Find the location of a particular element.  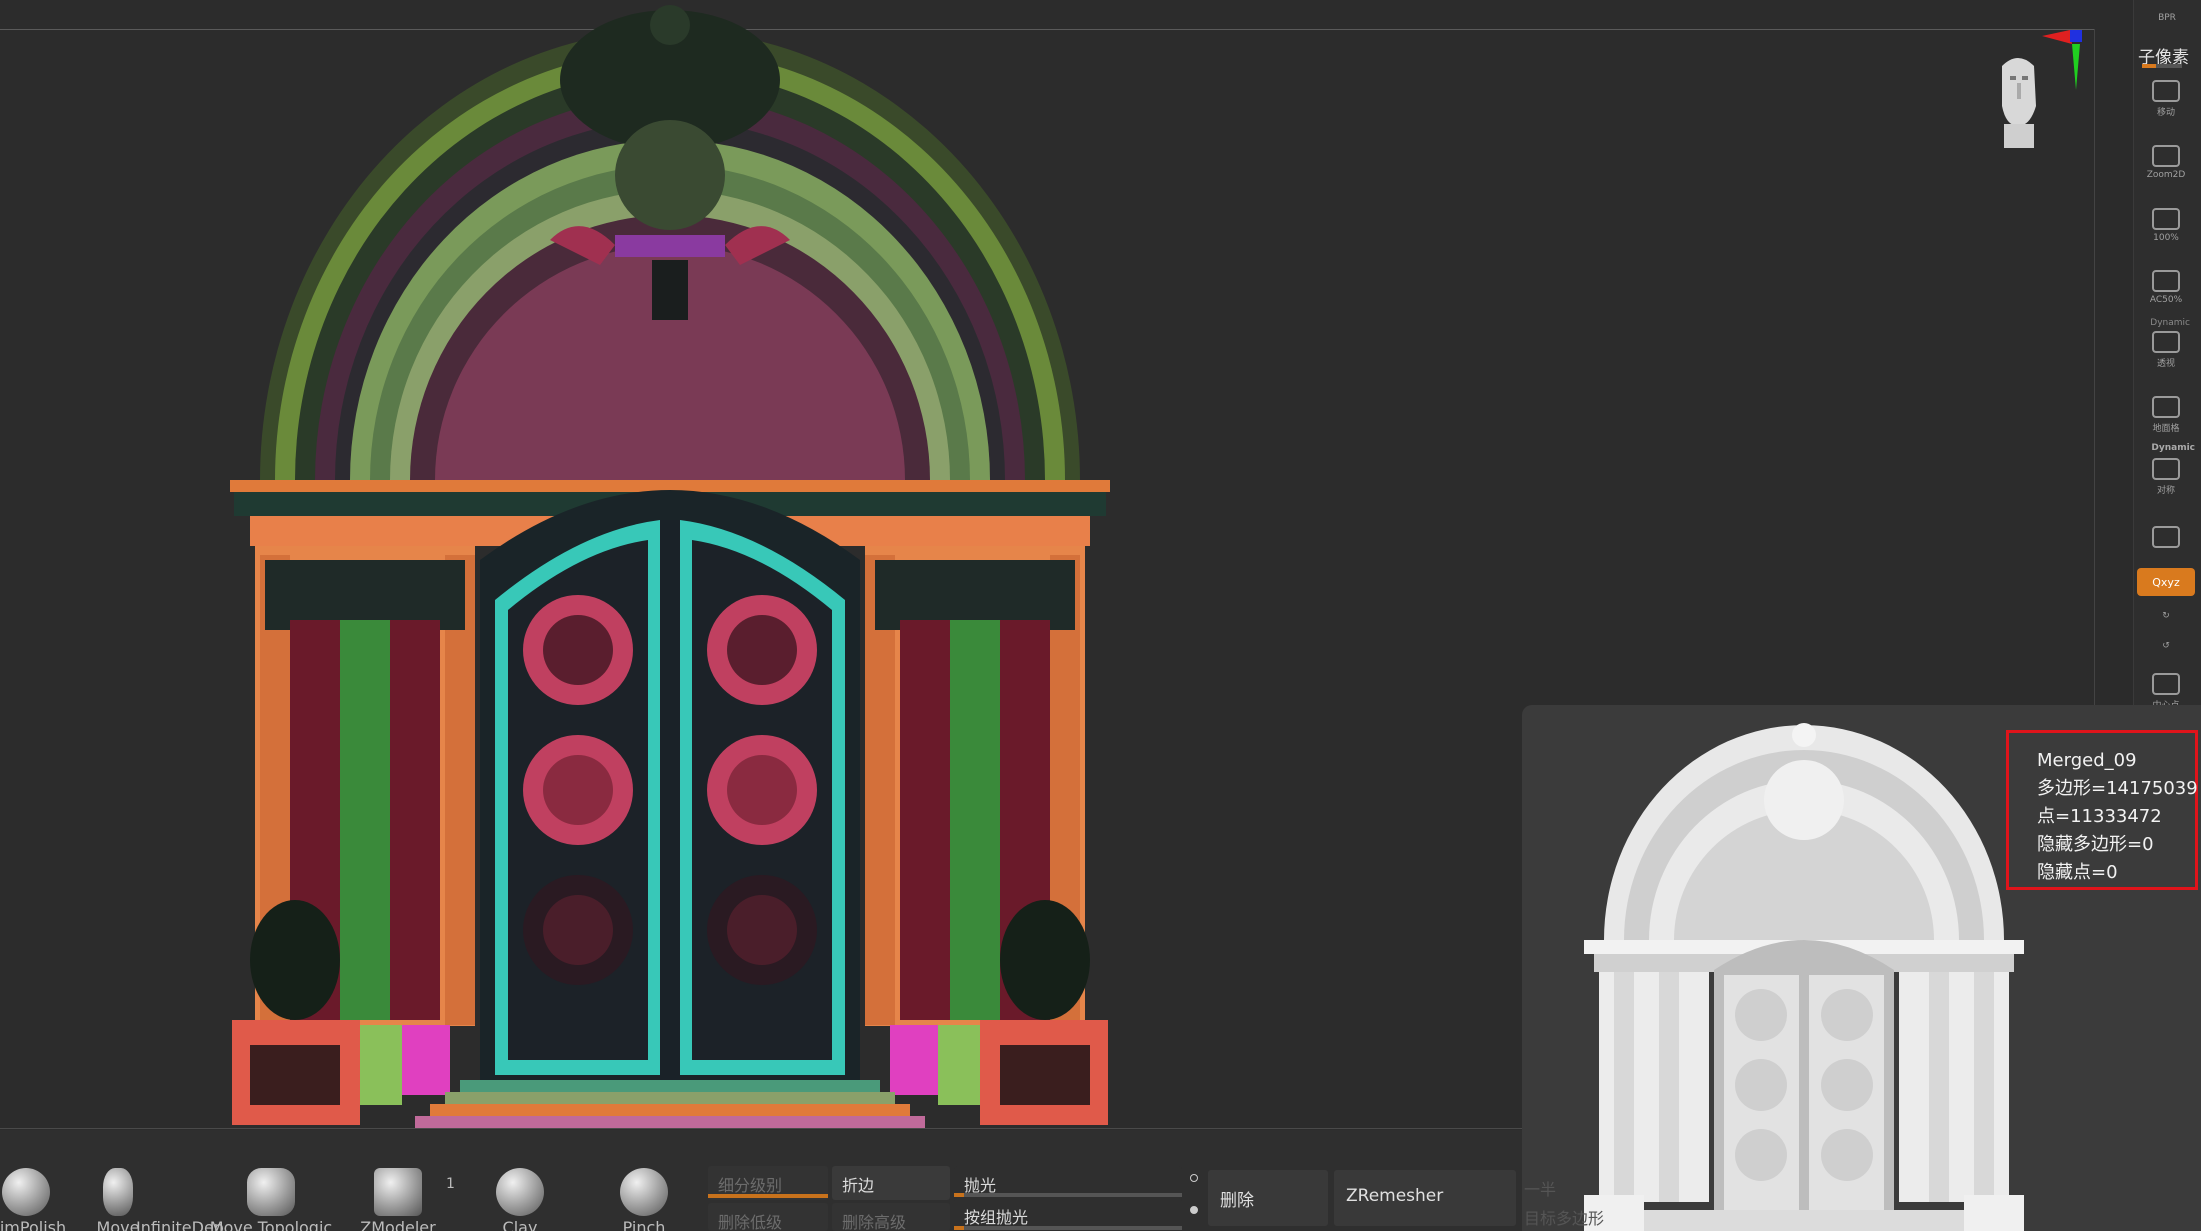

brush-label: Pinch is located at coordinates (644, 1224).